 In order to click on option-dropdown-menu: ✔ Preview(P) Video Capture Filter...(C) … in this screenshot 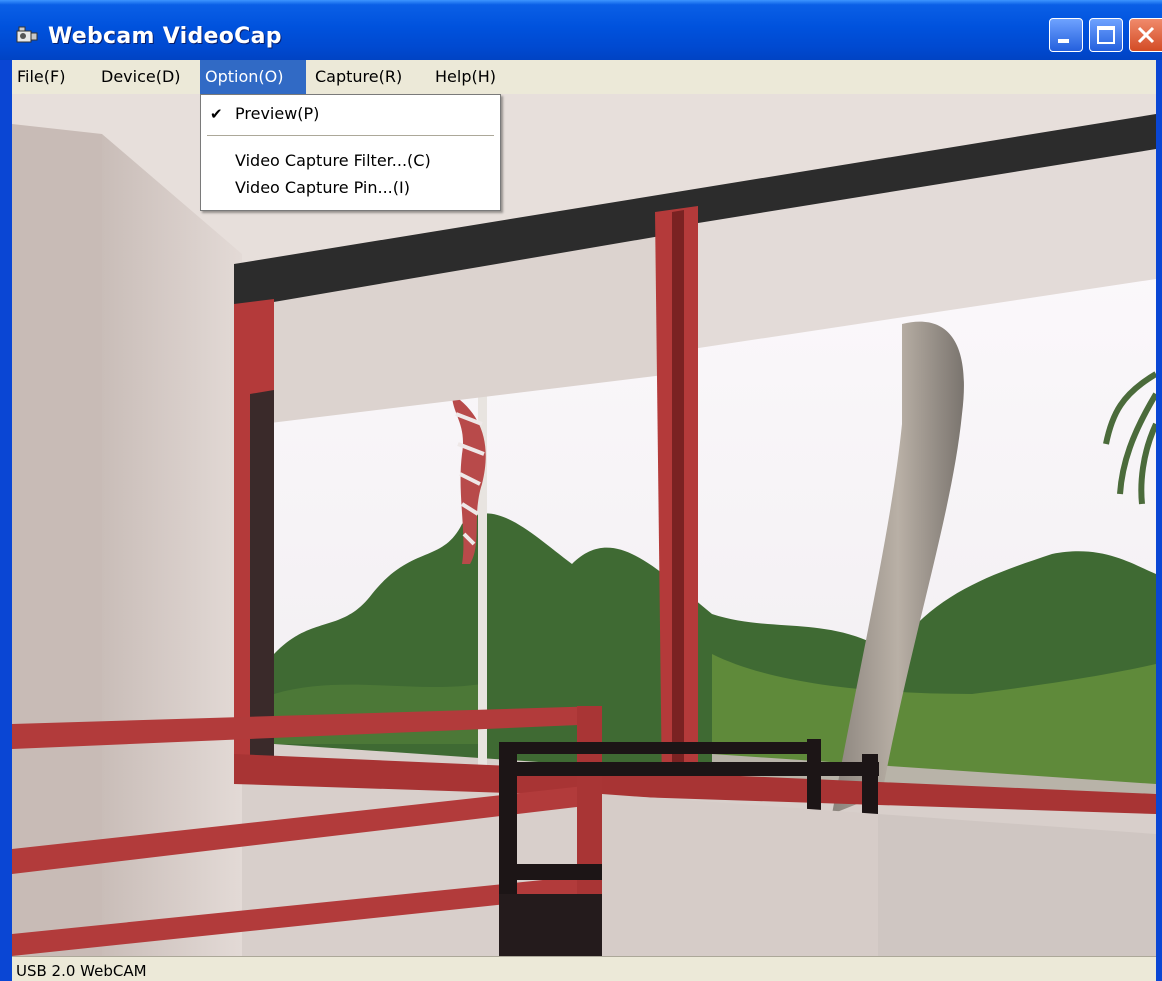, I will do `click(350, 152)`.